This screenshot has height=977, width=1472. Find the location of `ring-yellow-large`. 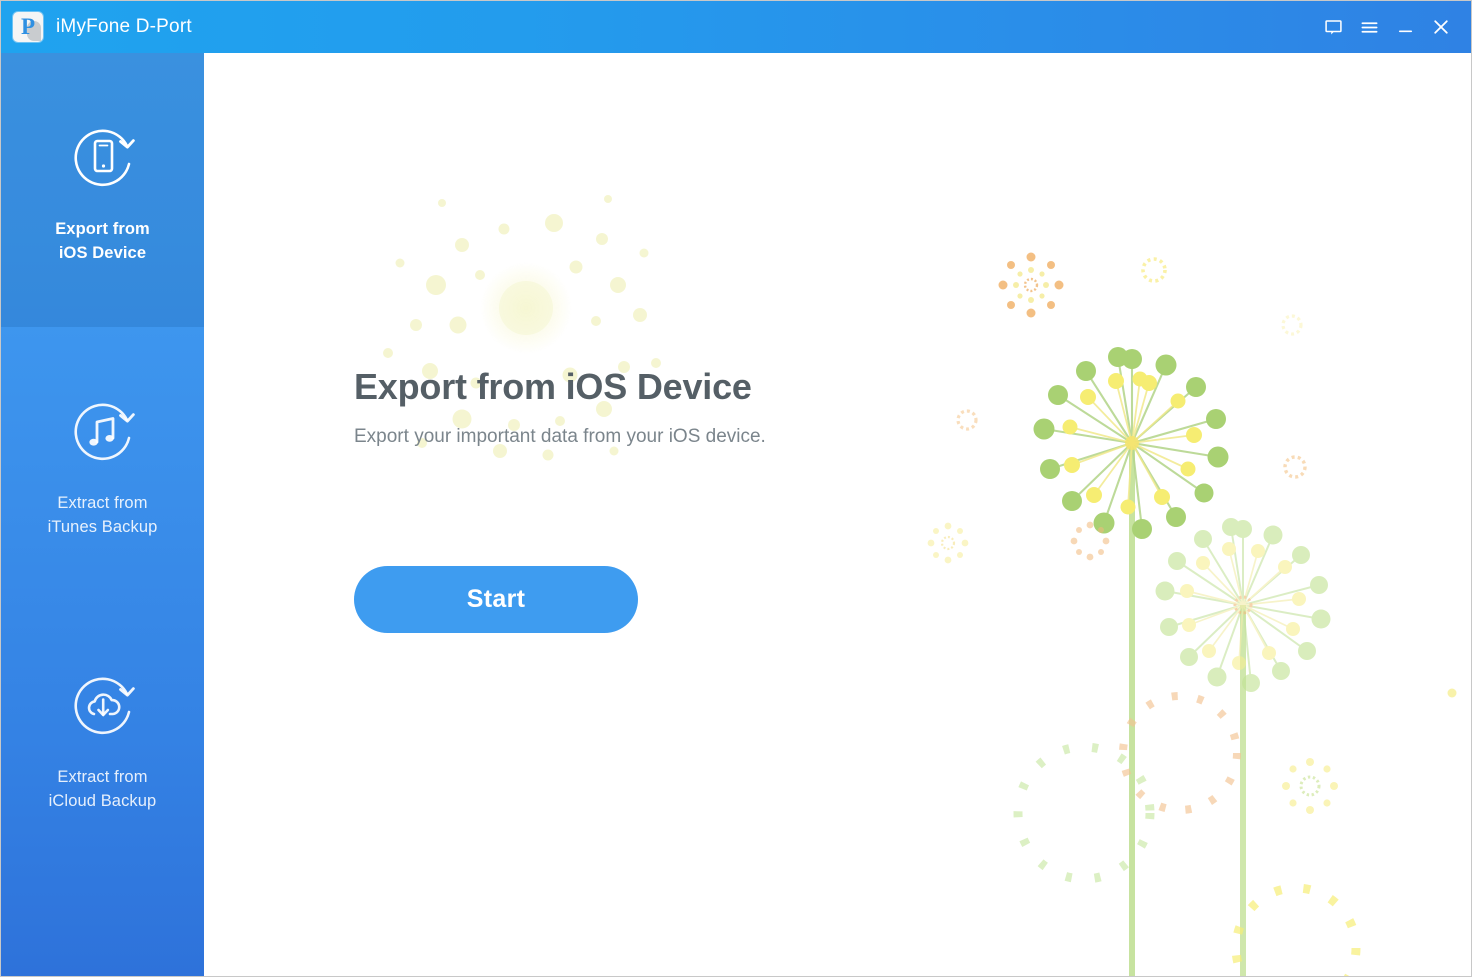

ring-yellow-large is located at coordinates (1296, 929).